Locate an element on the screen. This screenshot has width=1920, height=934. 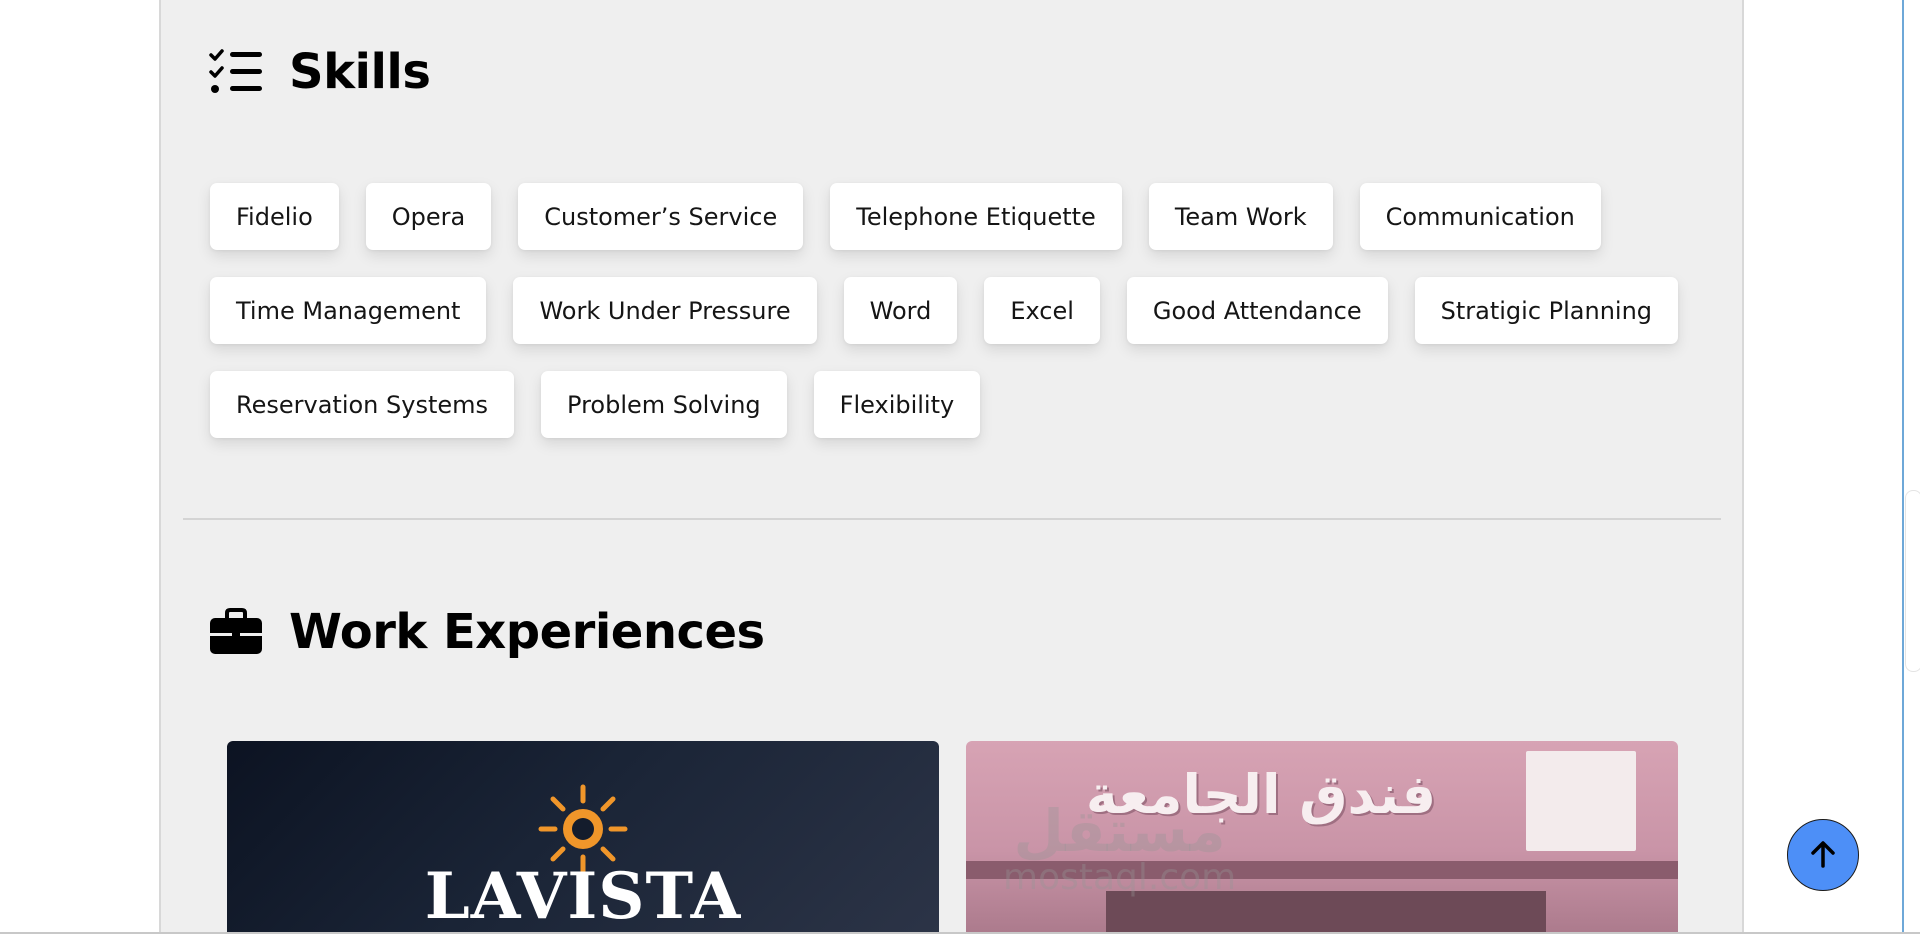
skill-chip: Opera is located at coordinates (428, 216).